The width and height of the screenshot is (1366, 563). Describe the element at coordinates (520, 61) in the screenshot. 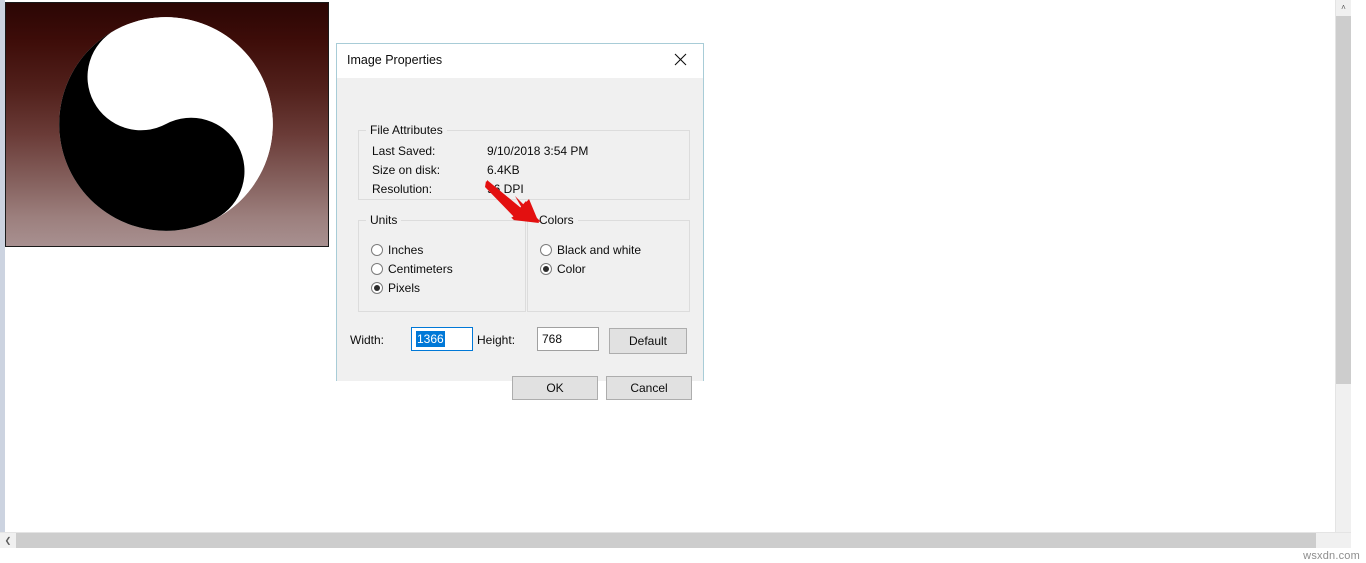

I see `dialog-titlebar: Image Properties` at that location.